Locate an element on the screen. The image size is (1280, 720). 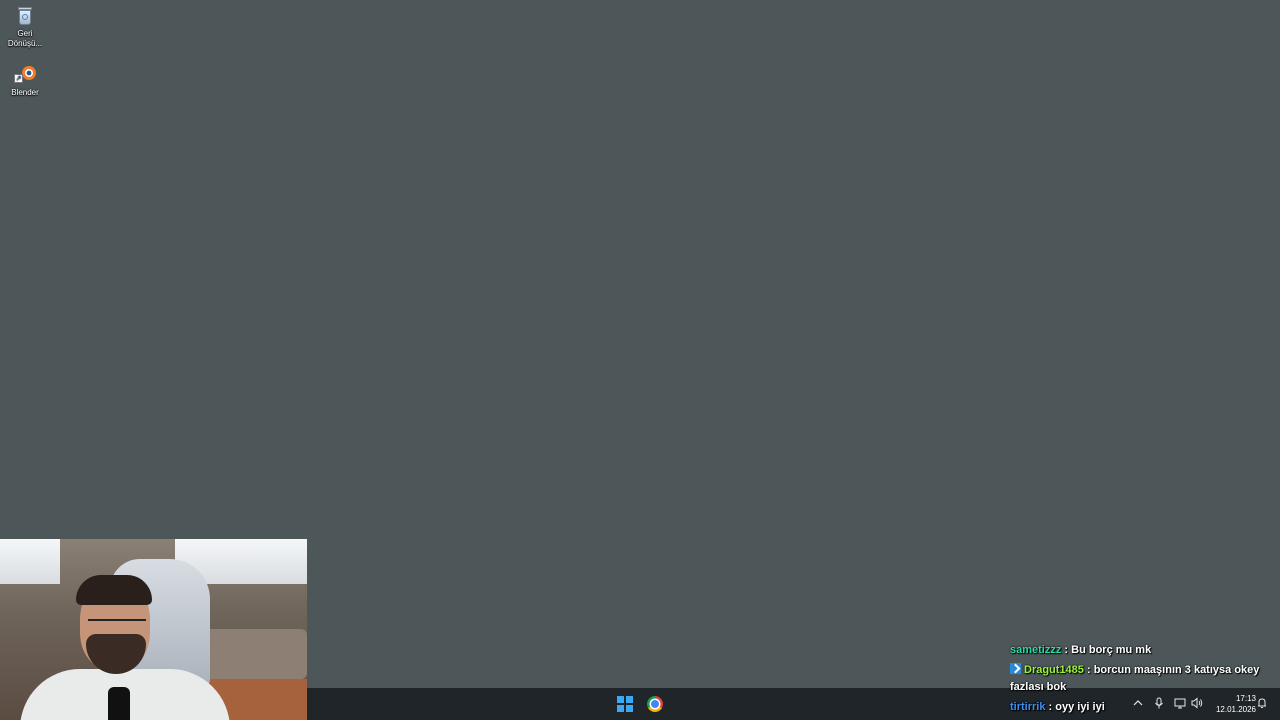
desktop-icon-blender: ↗ Blender is located at coordinates (25, 81).